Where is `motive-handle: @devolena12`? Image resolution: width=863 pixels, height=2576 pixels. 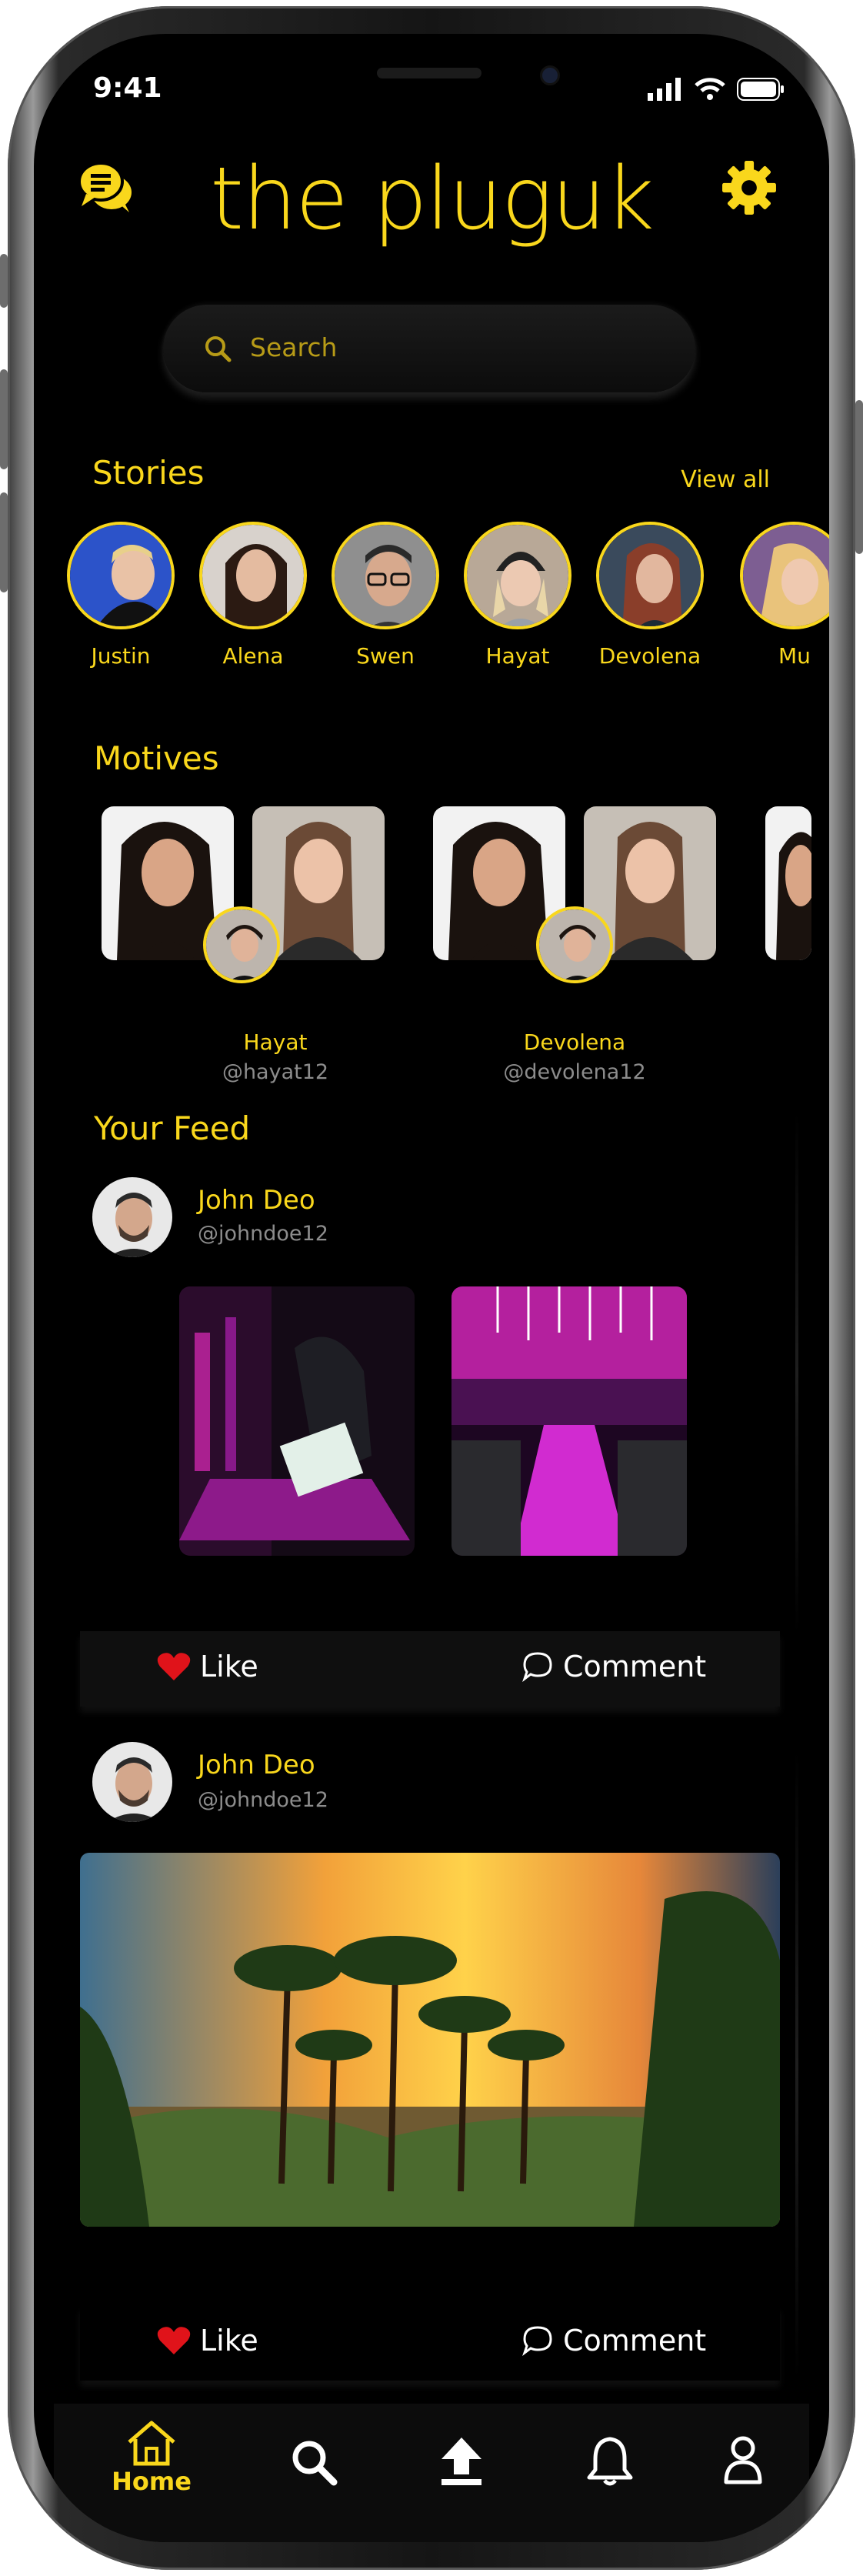 motive-handle: @devolena12 is located at coordinates (574, 1072).